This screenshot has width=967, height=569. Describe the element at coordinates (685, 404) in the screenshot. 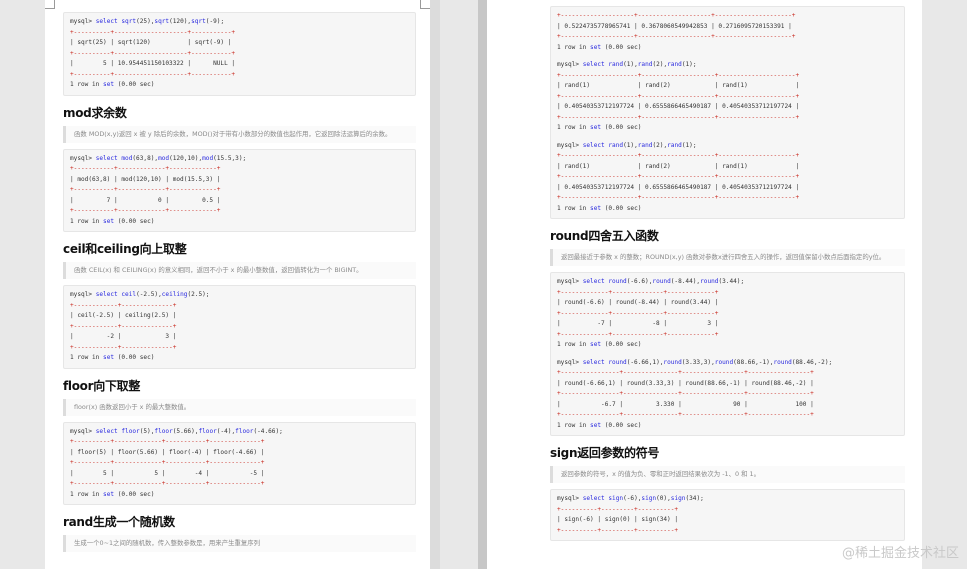

I see `result-line: | -6.7 | 3.330 | 90 | 100 |` at that location.